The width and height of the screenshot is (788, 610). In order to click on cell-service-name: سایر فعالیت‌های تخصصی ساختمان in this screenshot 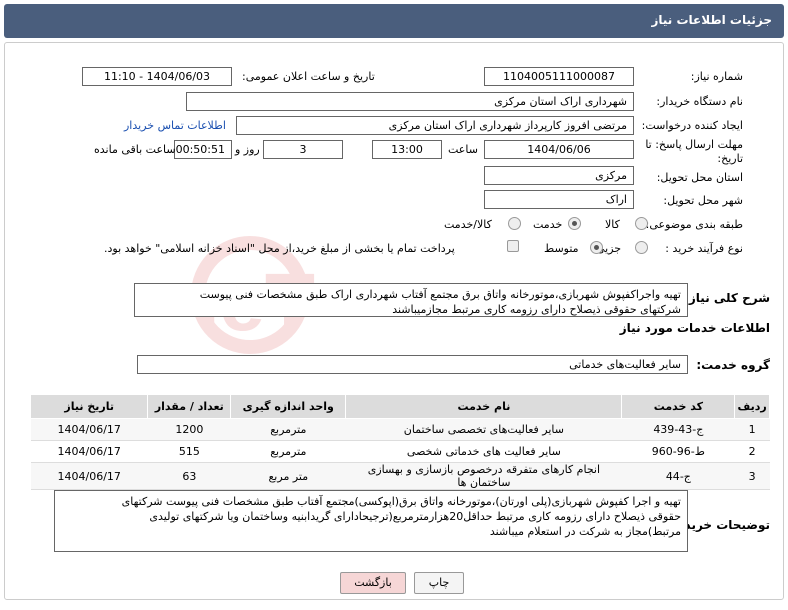, I will do `click(483, 429)`.